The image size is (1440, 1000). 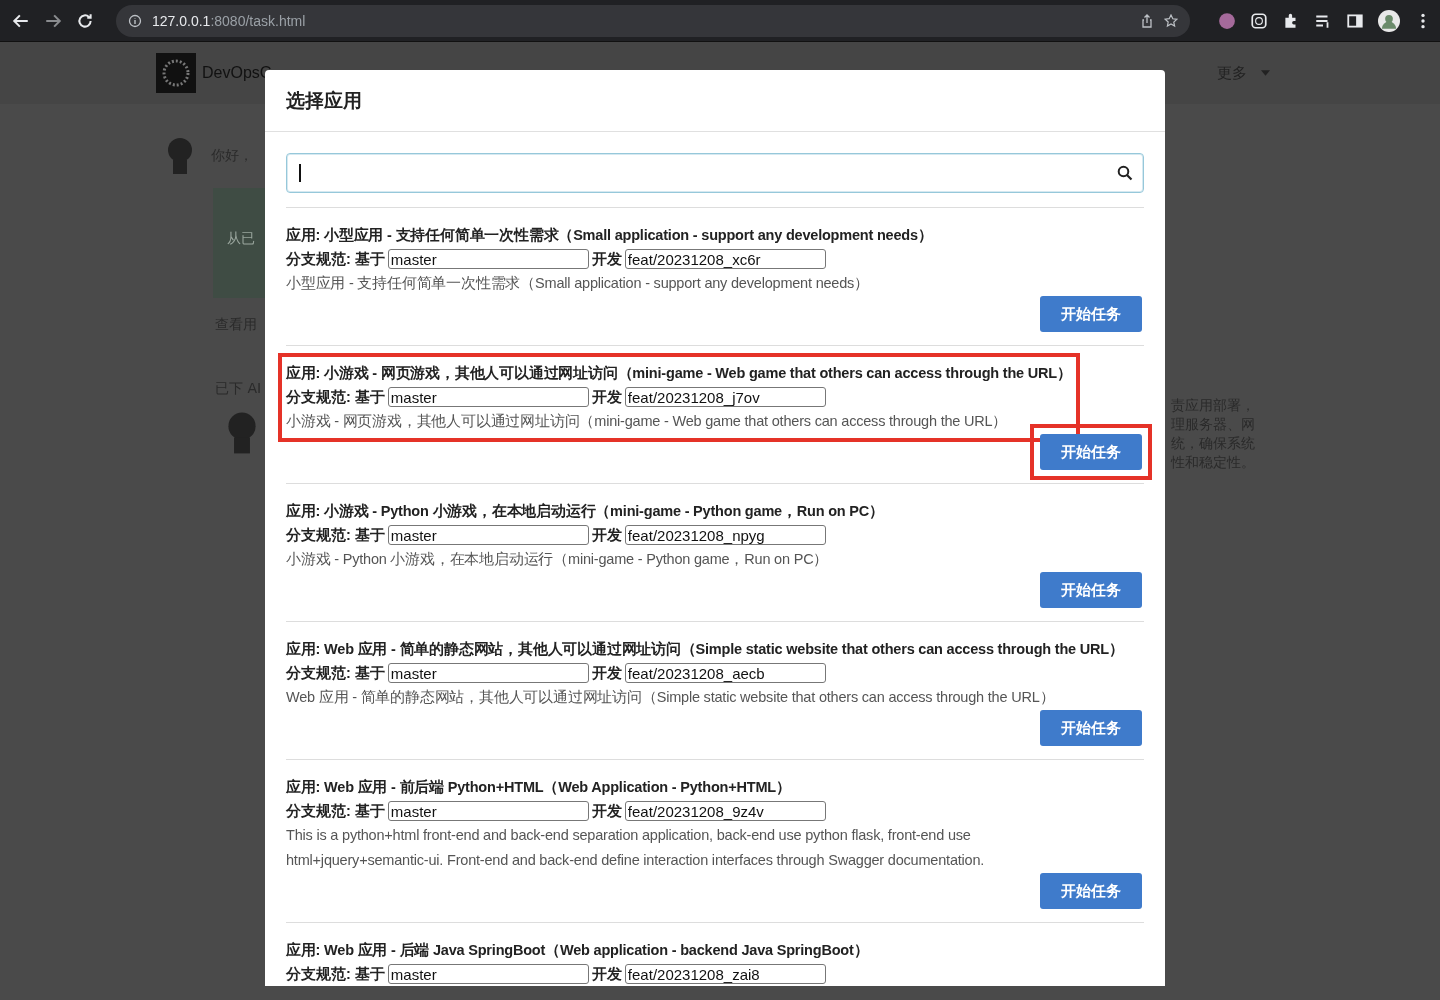 I want to click on app-title: 应用: Web 应用 - 前后端 Python+HTML（Web Application - Python+HTML）, so click(x=539, y=787).